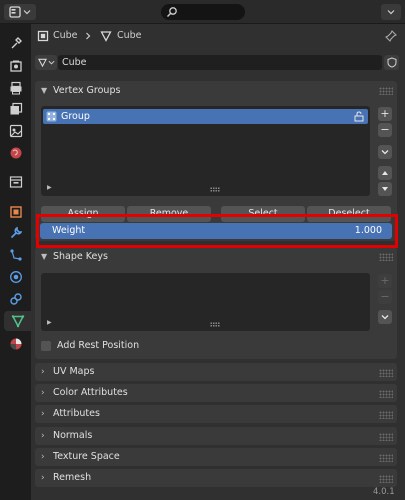 The width and height of the screenshot is (405, 500). I want to click on tab-scene, so click(16, 131).